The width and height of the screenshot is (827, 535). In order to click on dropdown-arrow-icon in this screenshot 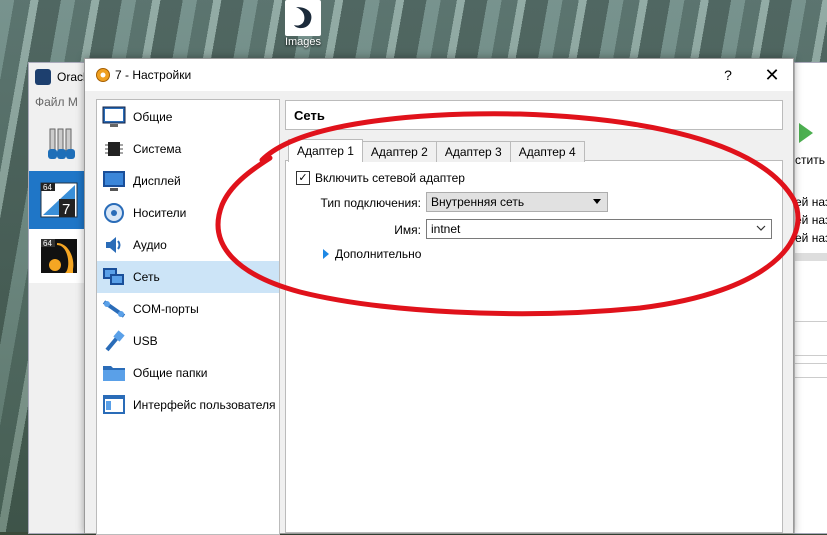, I will do `click(597, 201)`.